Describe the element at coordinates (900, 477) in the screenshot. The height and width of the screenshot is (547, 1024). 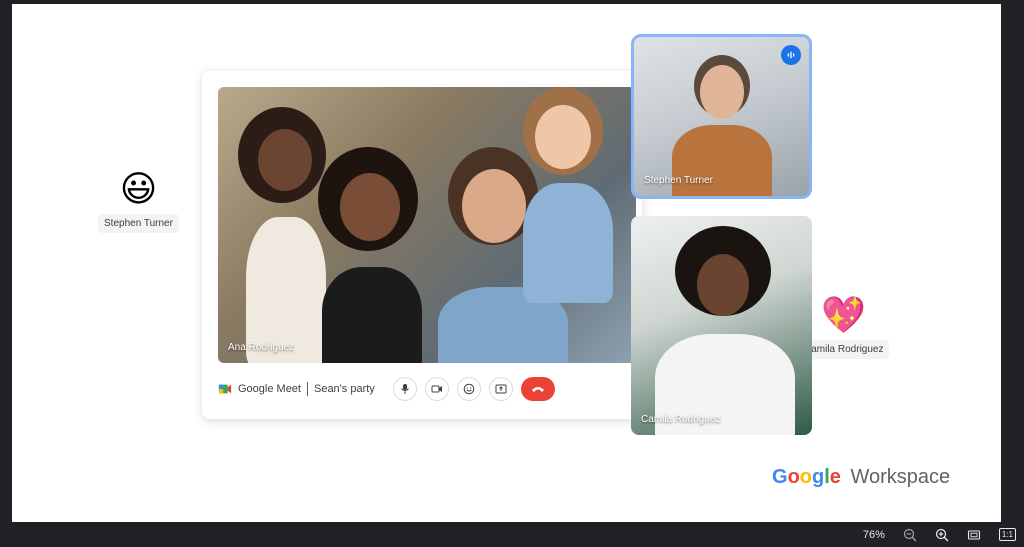
I see `workspace-label: Workspace` at that location.